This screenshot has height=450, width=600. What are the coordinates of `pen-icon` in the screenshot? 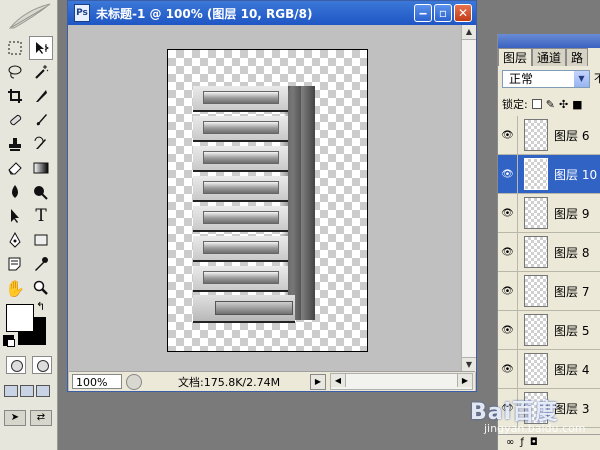 It's located at (15, 240).